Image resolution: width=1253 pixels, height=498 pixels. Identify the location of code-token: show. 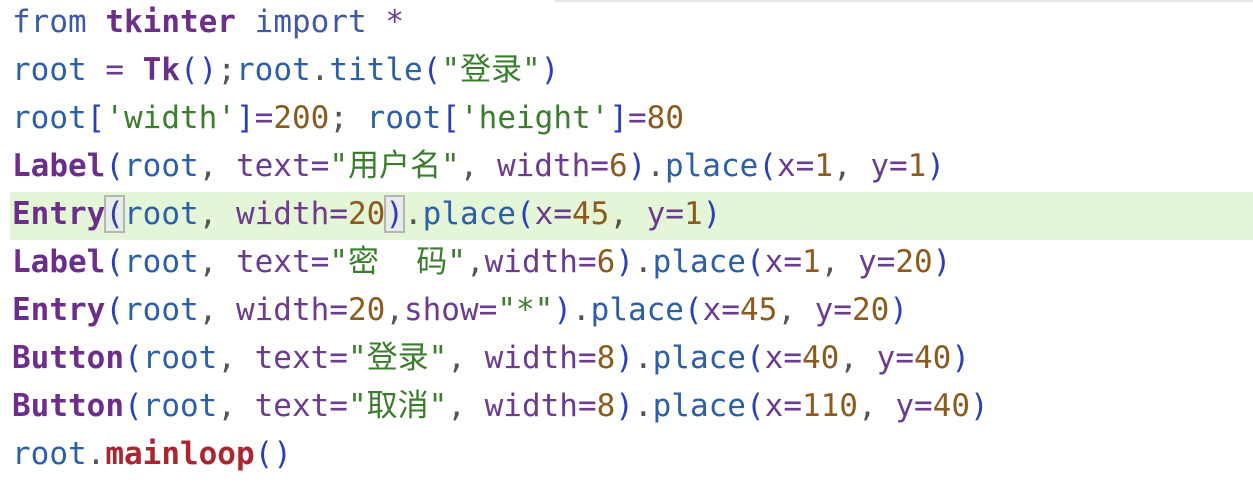
(441, 310).